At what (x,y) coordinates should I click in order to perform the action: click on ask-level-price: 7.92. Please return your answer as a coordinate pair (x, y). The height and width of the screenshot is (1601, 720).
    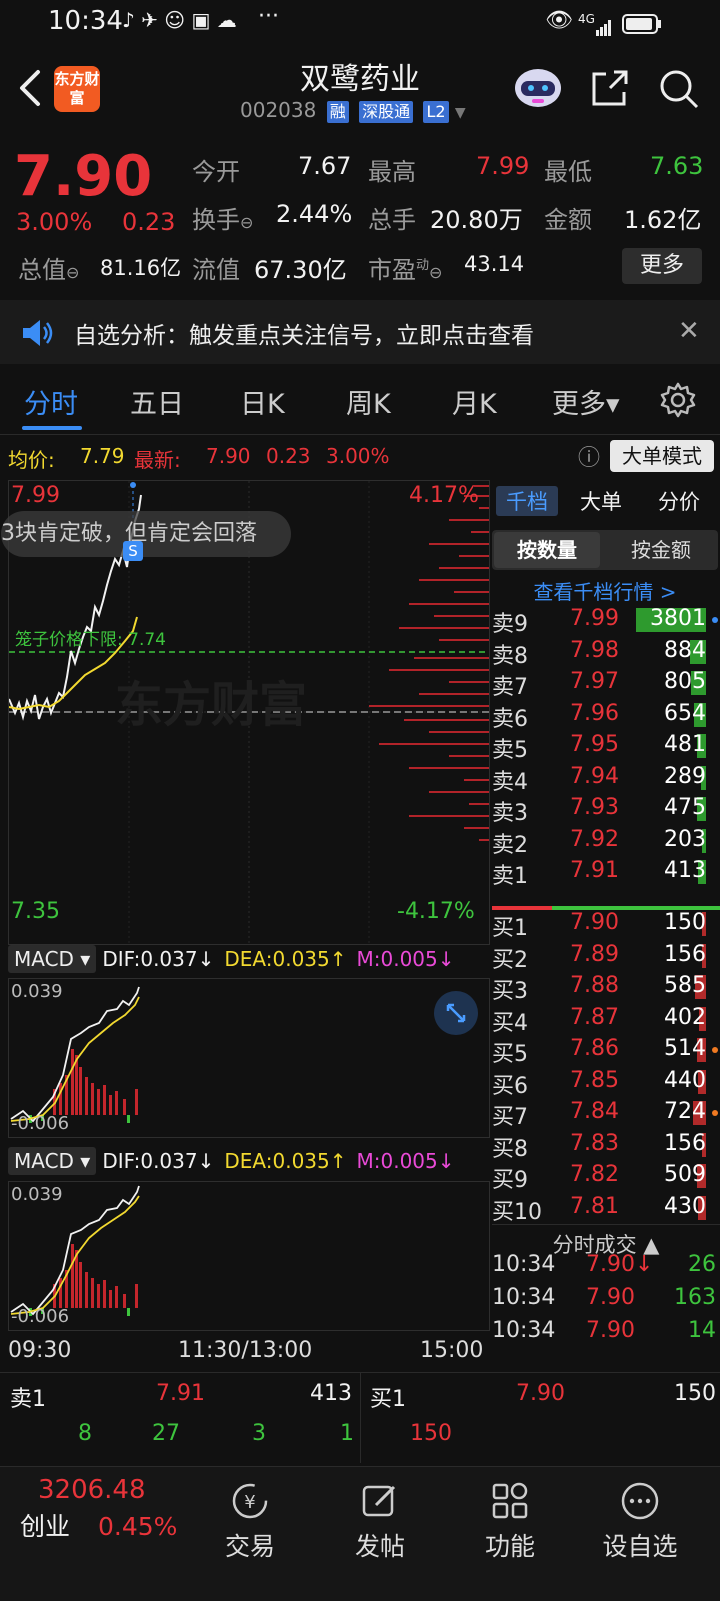
    Looking at the image, I should click on (594, 839).